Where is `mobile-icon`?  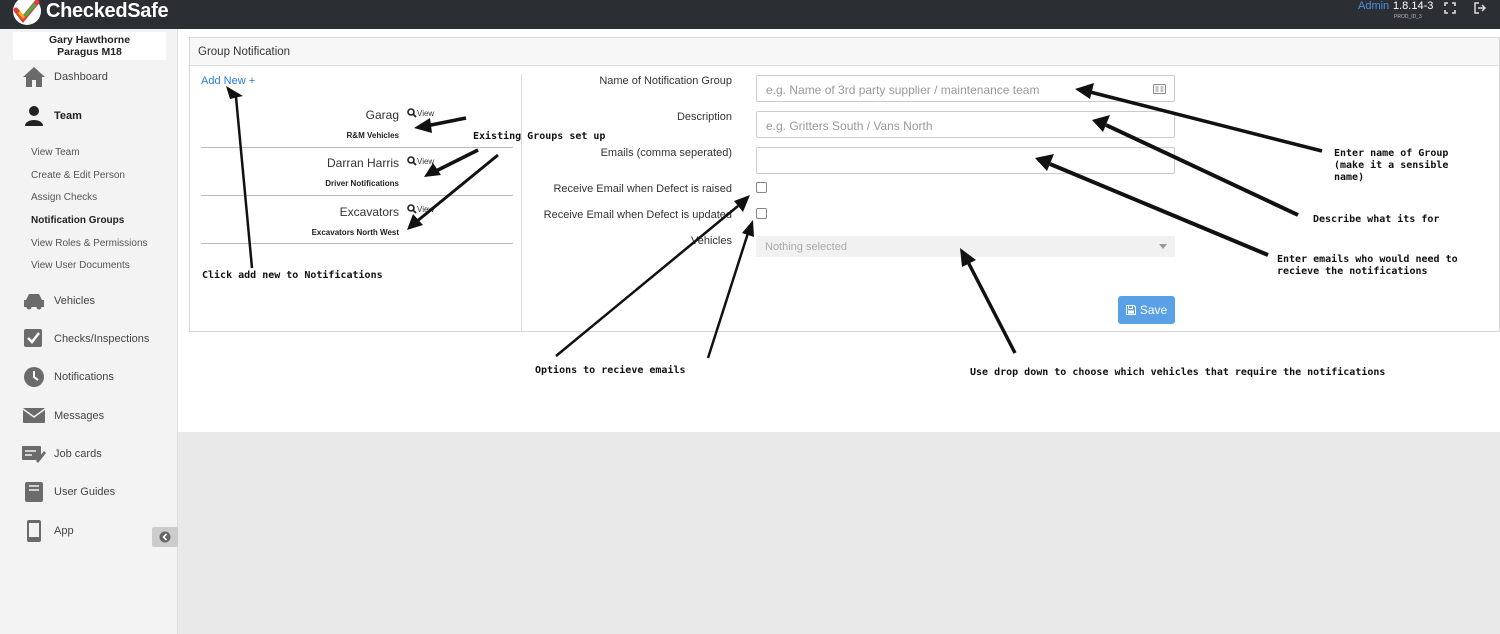 mobile-icon is located at coordinates (34, 531).